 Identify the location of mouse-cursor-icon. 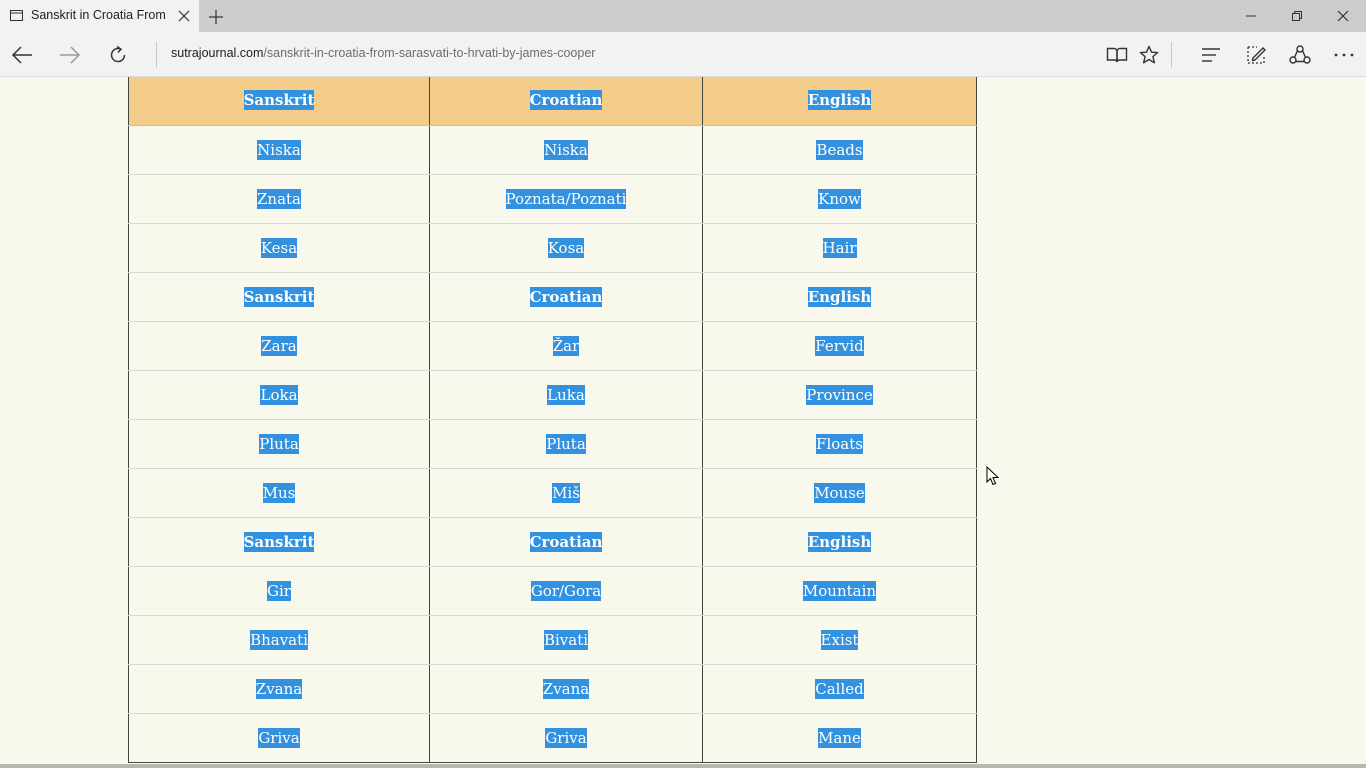
(992, 476).